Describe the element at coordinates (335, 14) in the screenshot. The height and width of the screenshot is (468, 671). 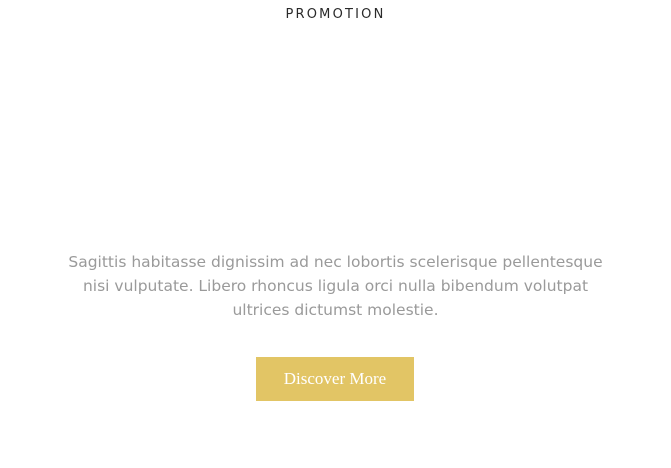
I see `section-eyebrow: PROMOTION` at that location.